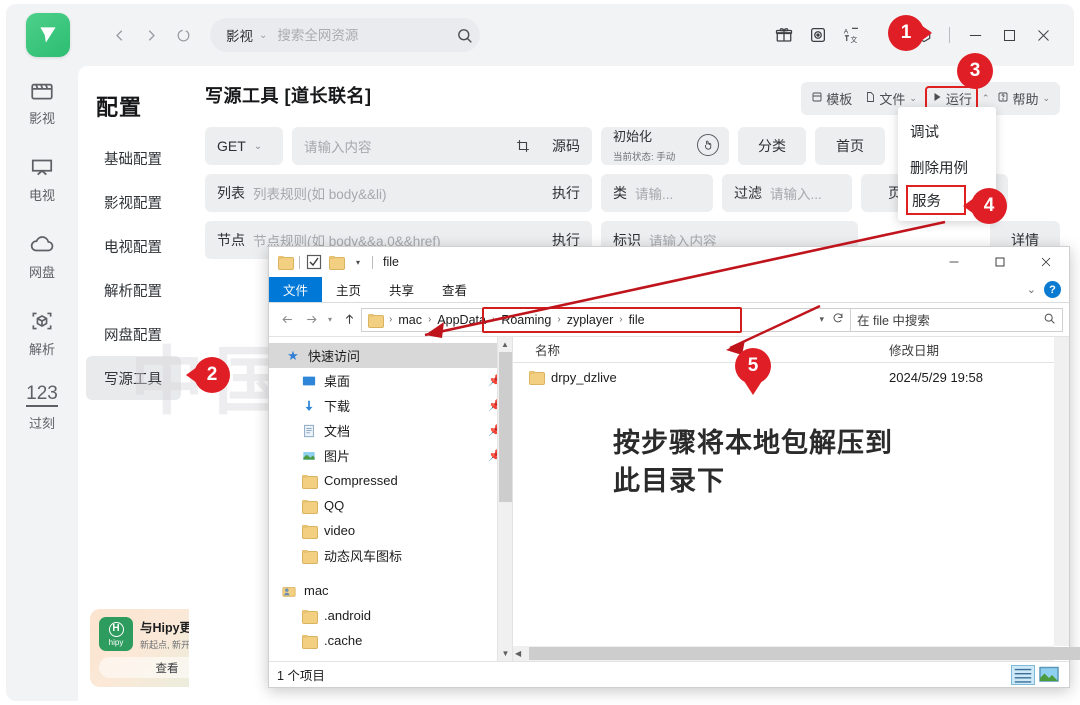  I want to click on nav-item-quick-access: ★ 快速访问, so click(390, 355).